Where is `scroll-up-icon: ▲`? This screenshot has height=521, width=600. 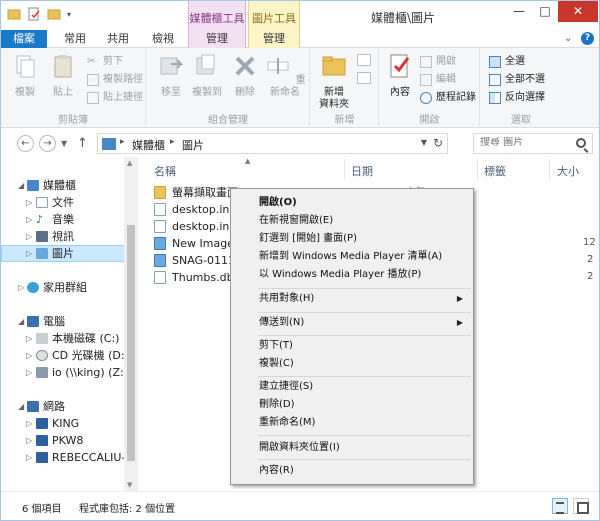 scroll-up-icon: ▲ is located at coordinates (129, 163).